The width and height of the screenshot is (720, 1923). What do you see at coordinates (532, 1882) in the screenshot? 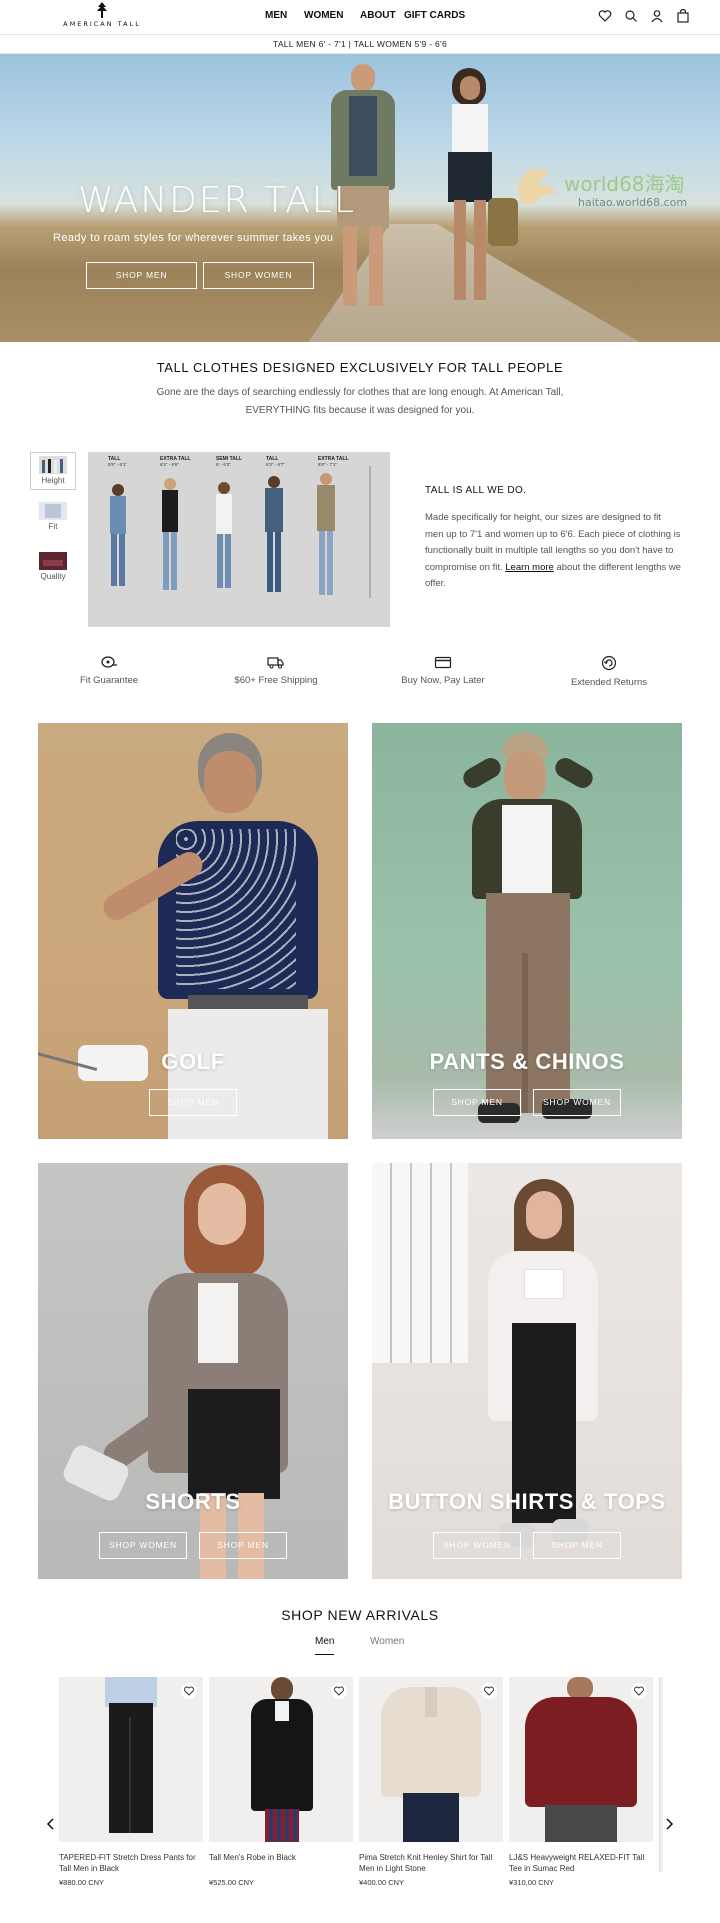
I see `product-price: ¥310.00 CNY` at bounding box center [532, 1882].